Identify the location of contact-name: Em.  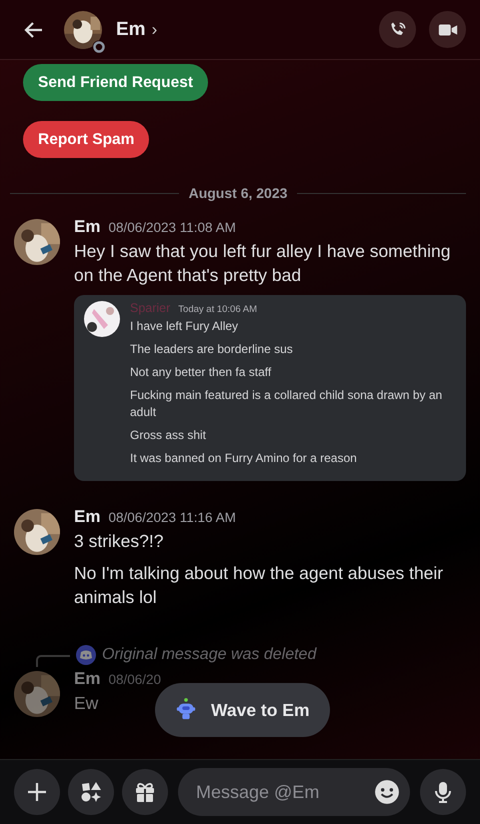
(131, 29).